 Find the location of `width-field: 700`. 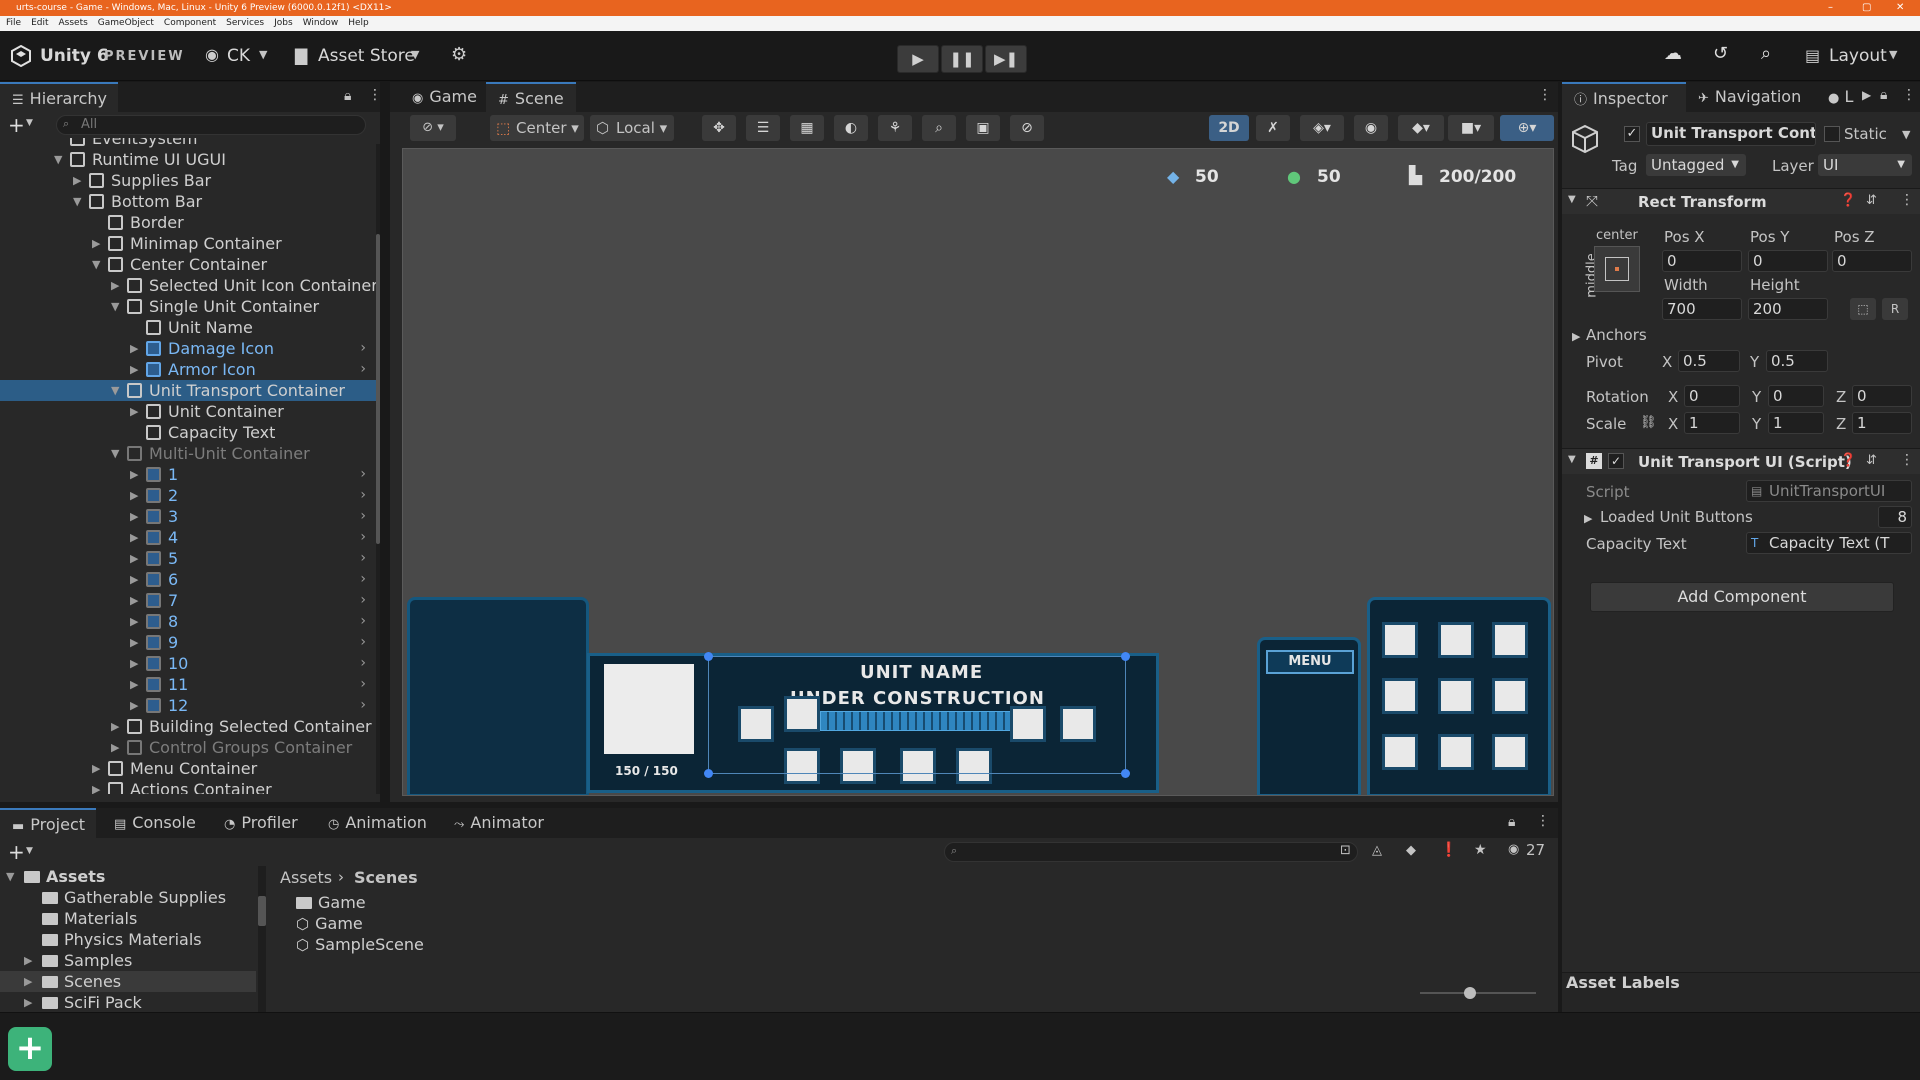

width-field: 700 is located at coordinates (1702, 309).